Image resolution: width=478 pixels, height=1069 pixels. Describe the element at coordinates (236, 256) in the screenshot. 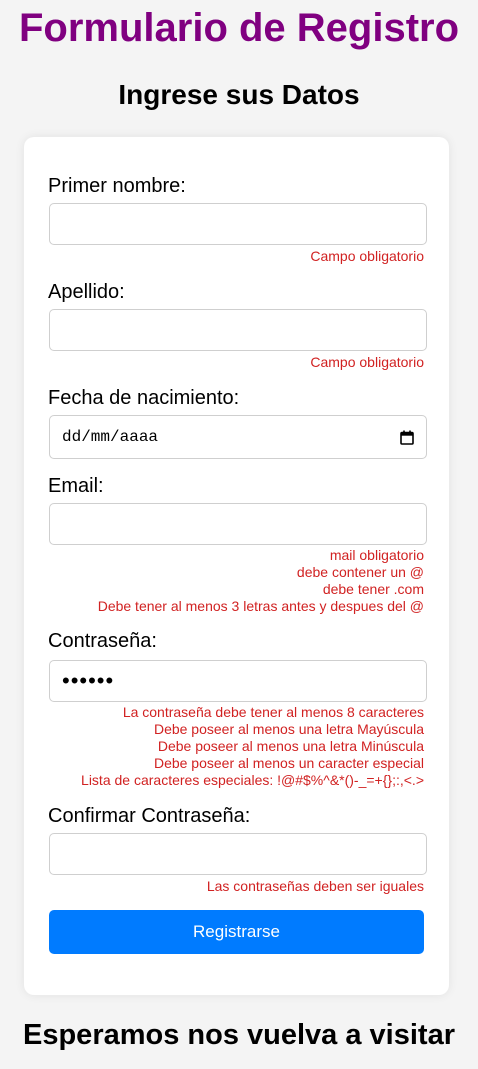

I see `first-name-errors: Campo obligatorio` at that location.